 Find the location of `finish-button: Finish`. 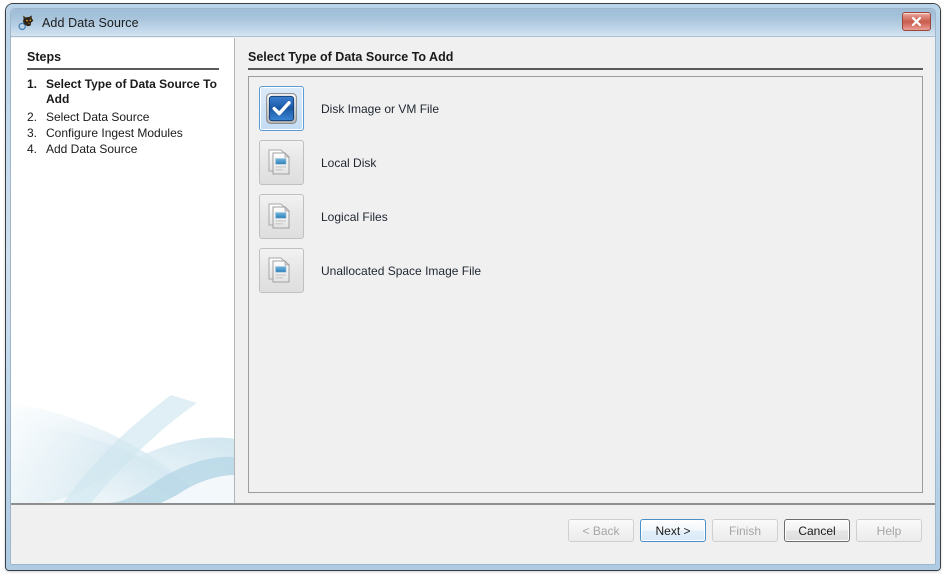

finish-button: Finish is located at coordinates (745, 530).